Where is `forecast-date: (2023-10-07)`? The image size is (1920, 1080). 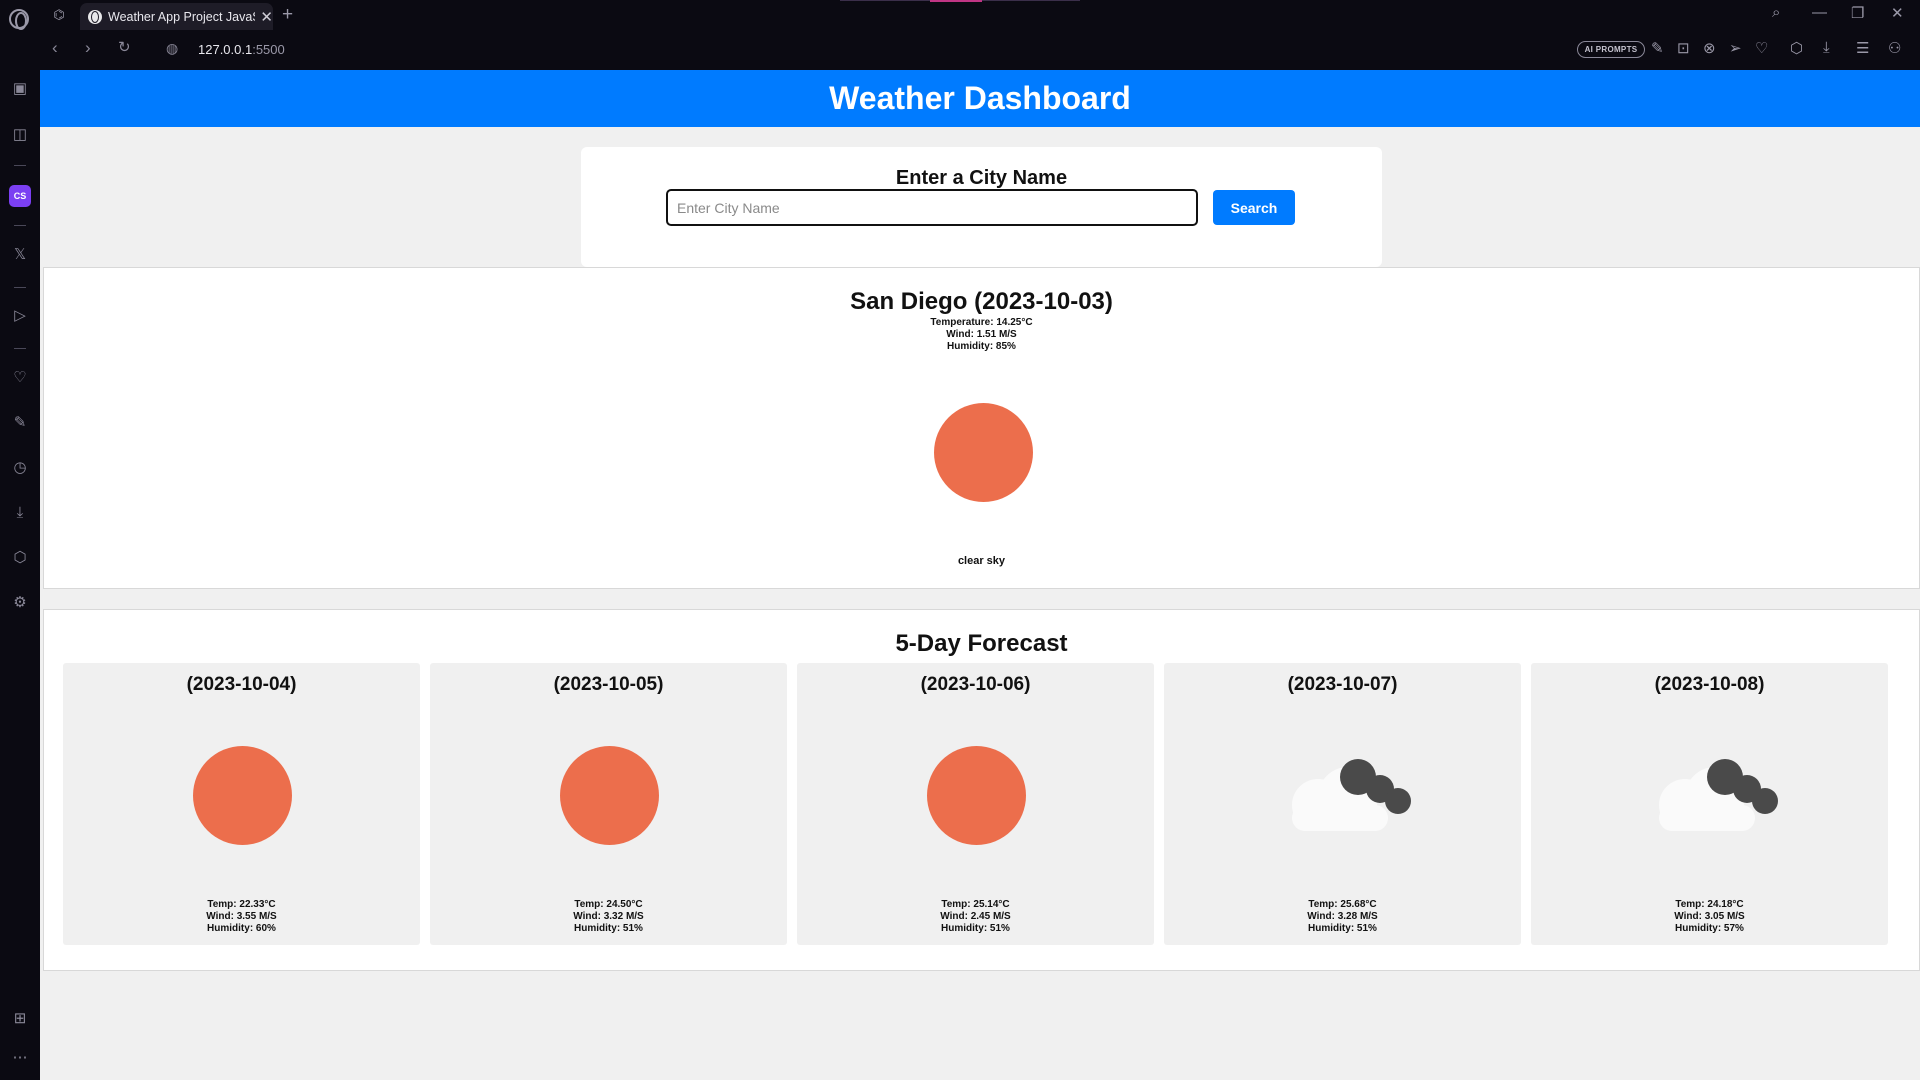
forecast-date: (2023-10-07) is located at coordinates (1342, 684).